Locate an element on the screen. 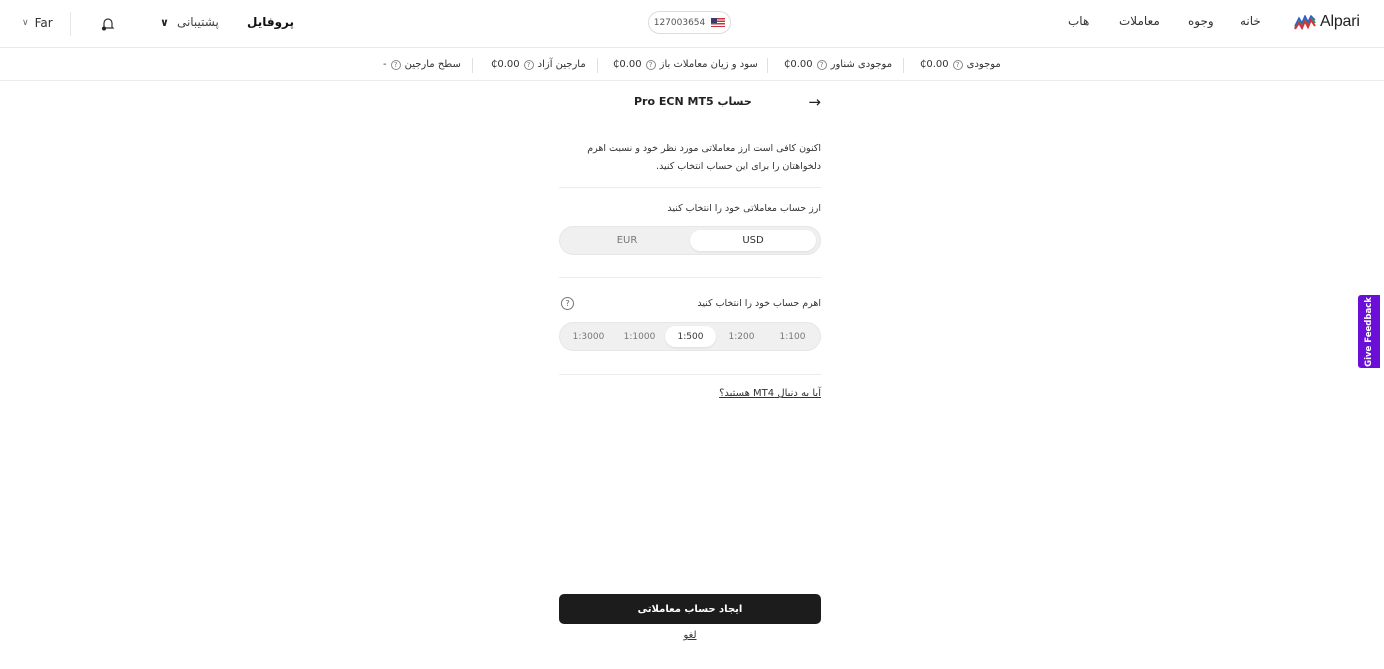 The image size is (1384, 669). support-menu: ∨ پشتیبانی is located at coordinates (189, 22).